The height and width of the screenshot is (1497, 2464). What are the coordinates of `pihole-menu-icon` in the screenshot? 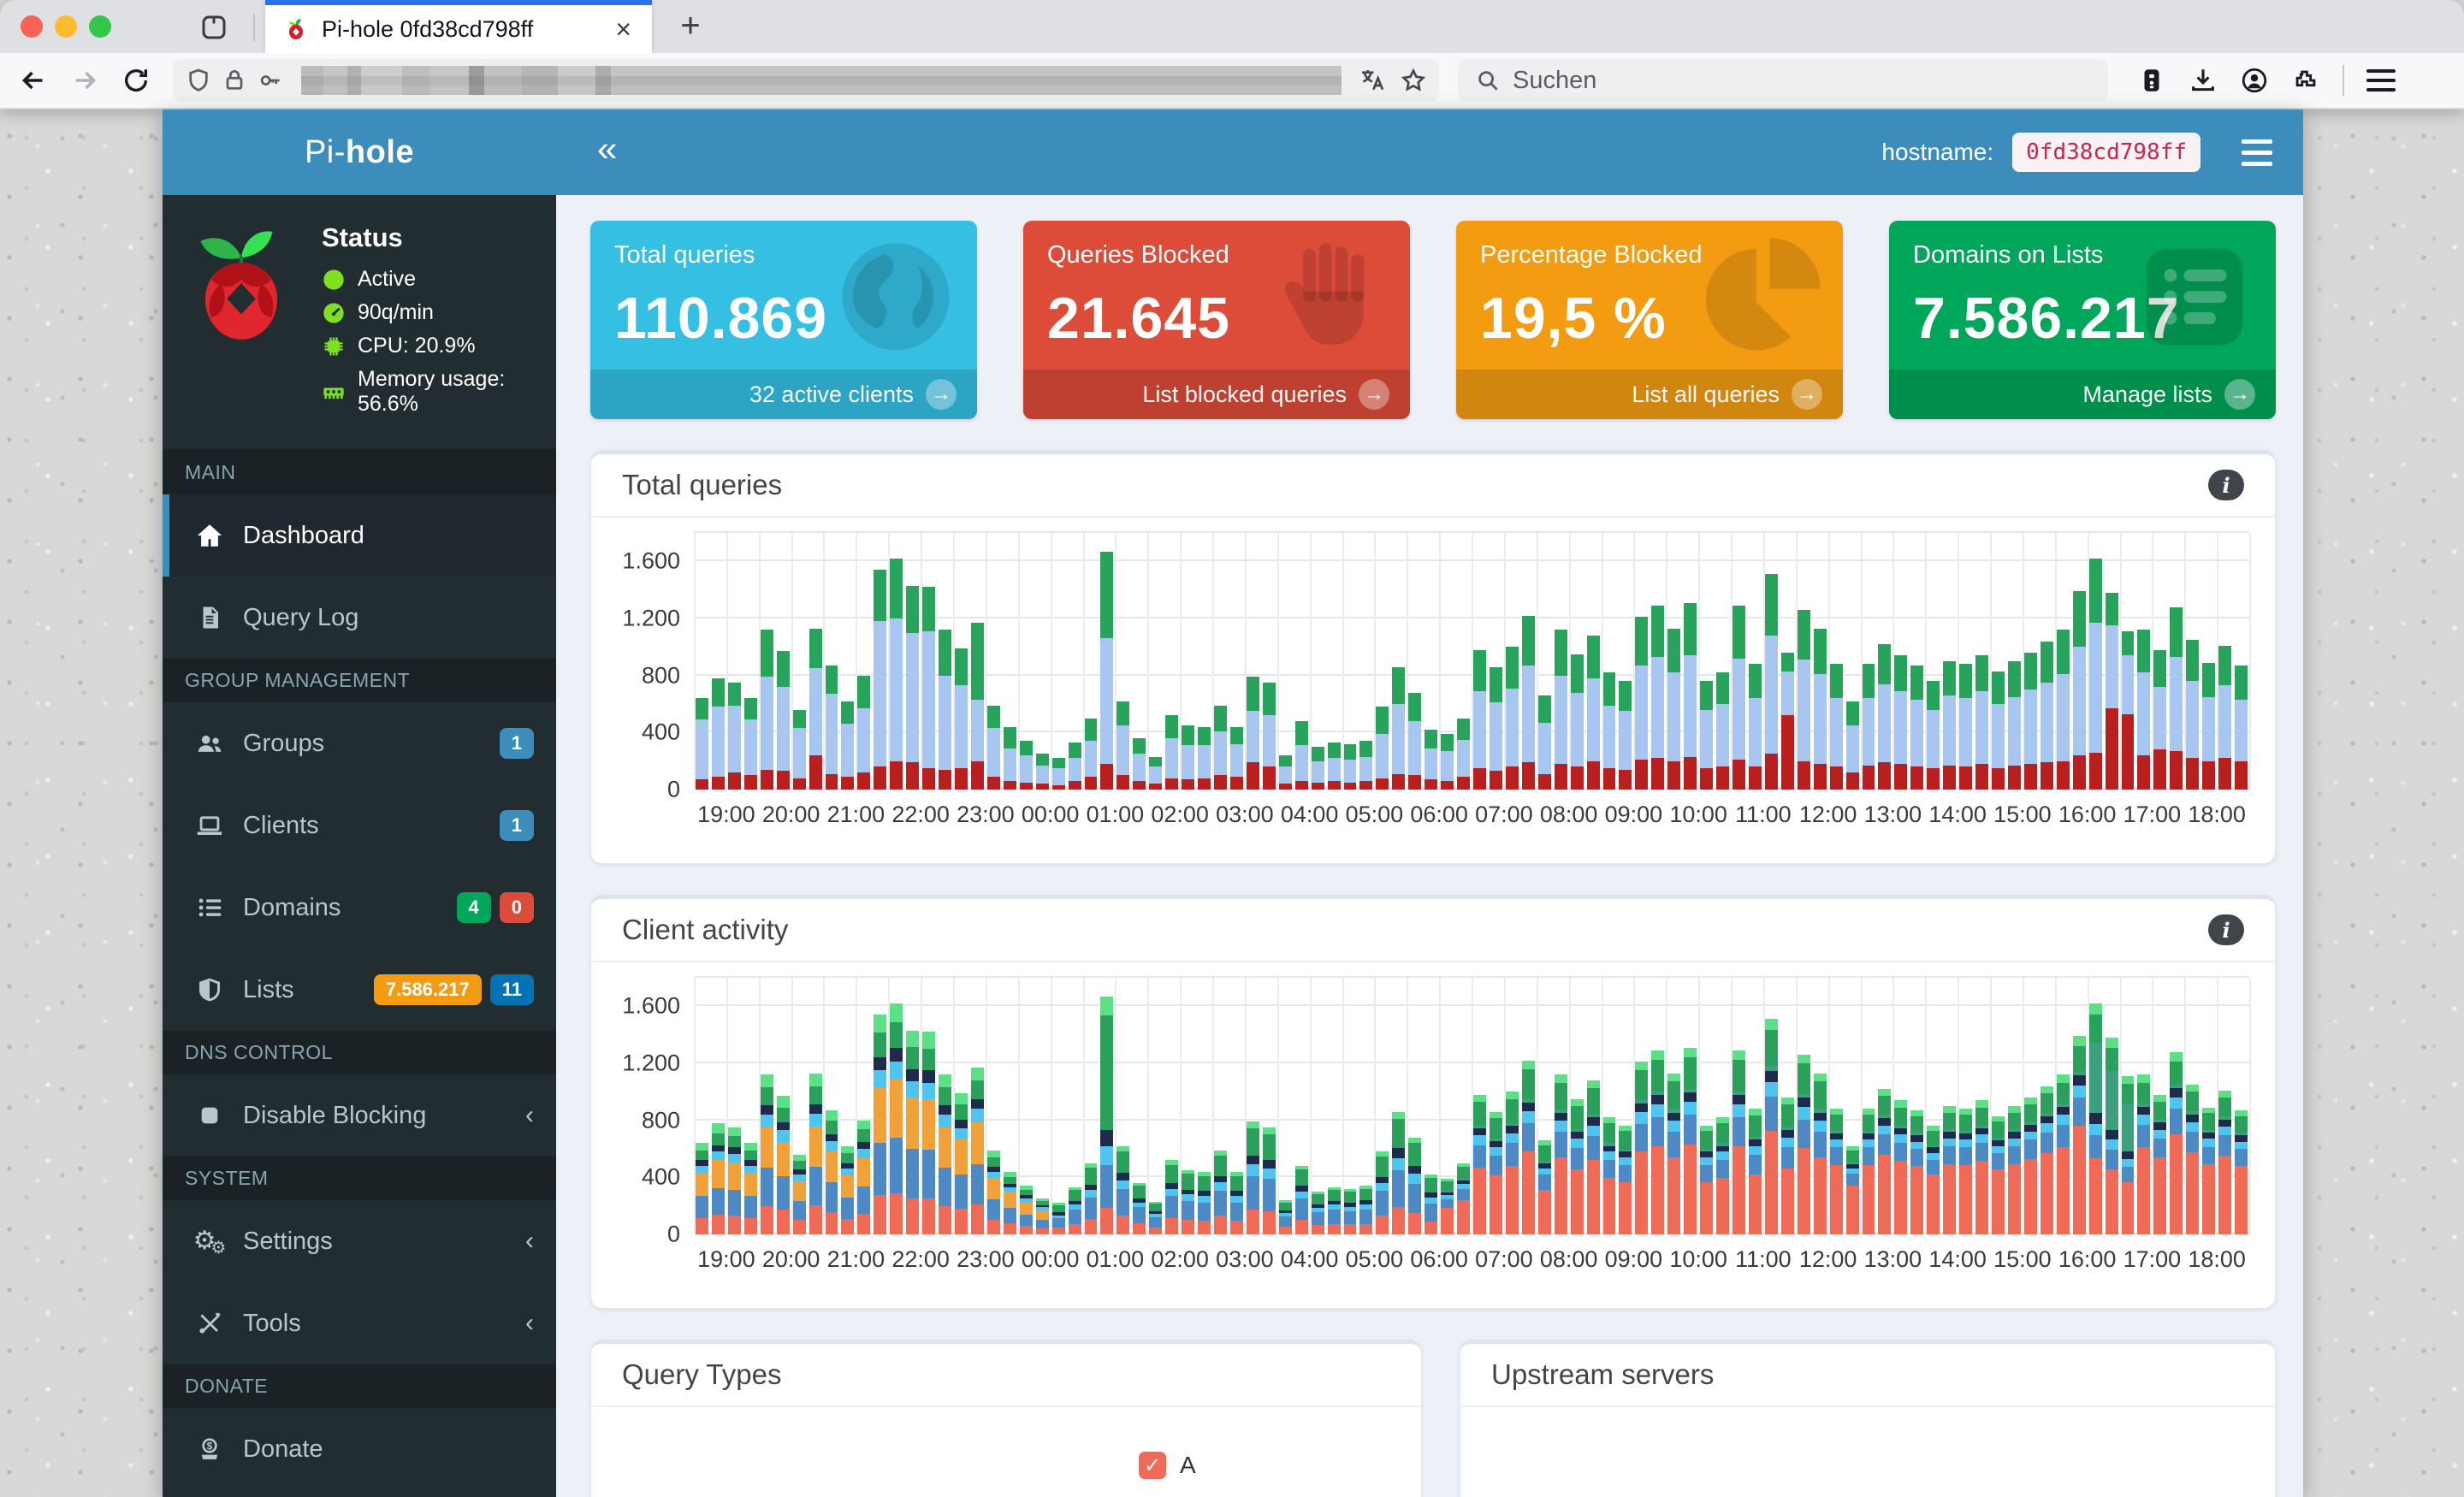 It's located at (2257, 152).